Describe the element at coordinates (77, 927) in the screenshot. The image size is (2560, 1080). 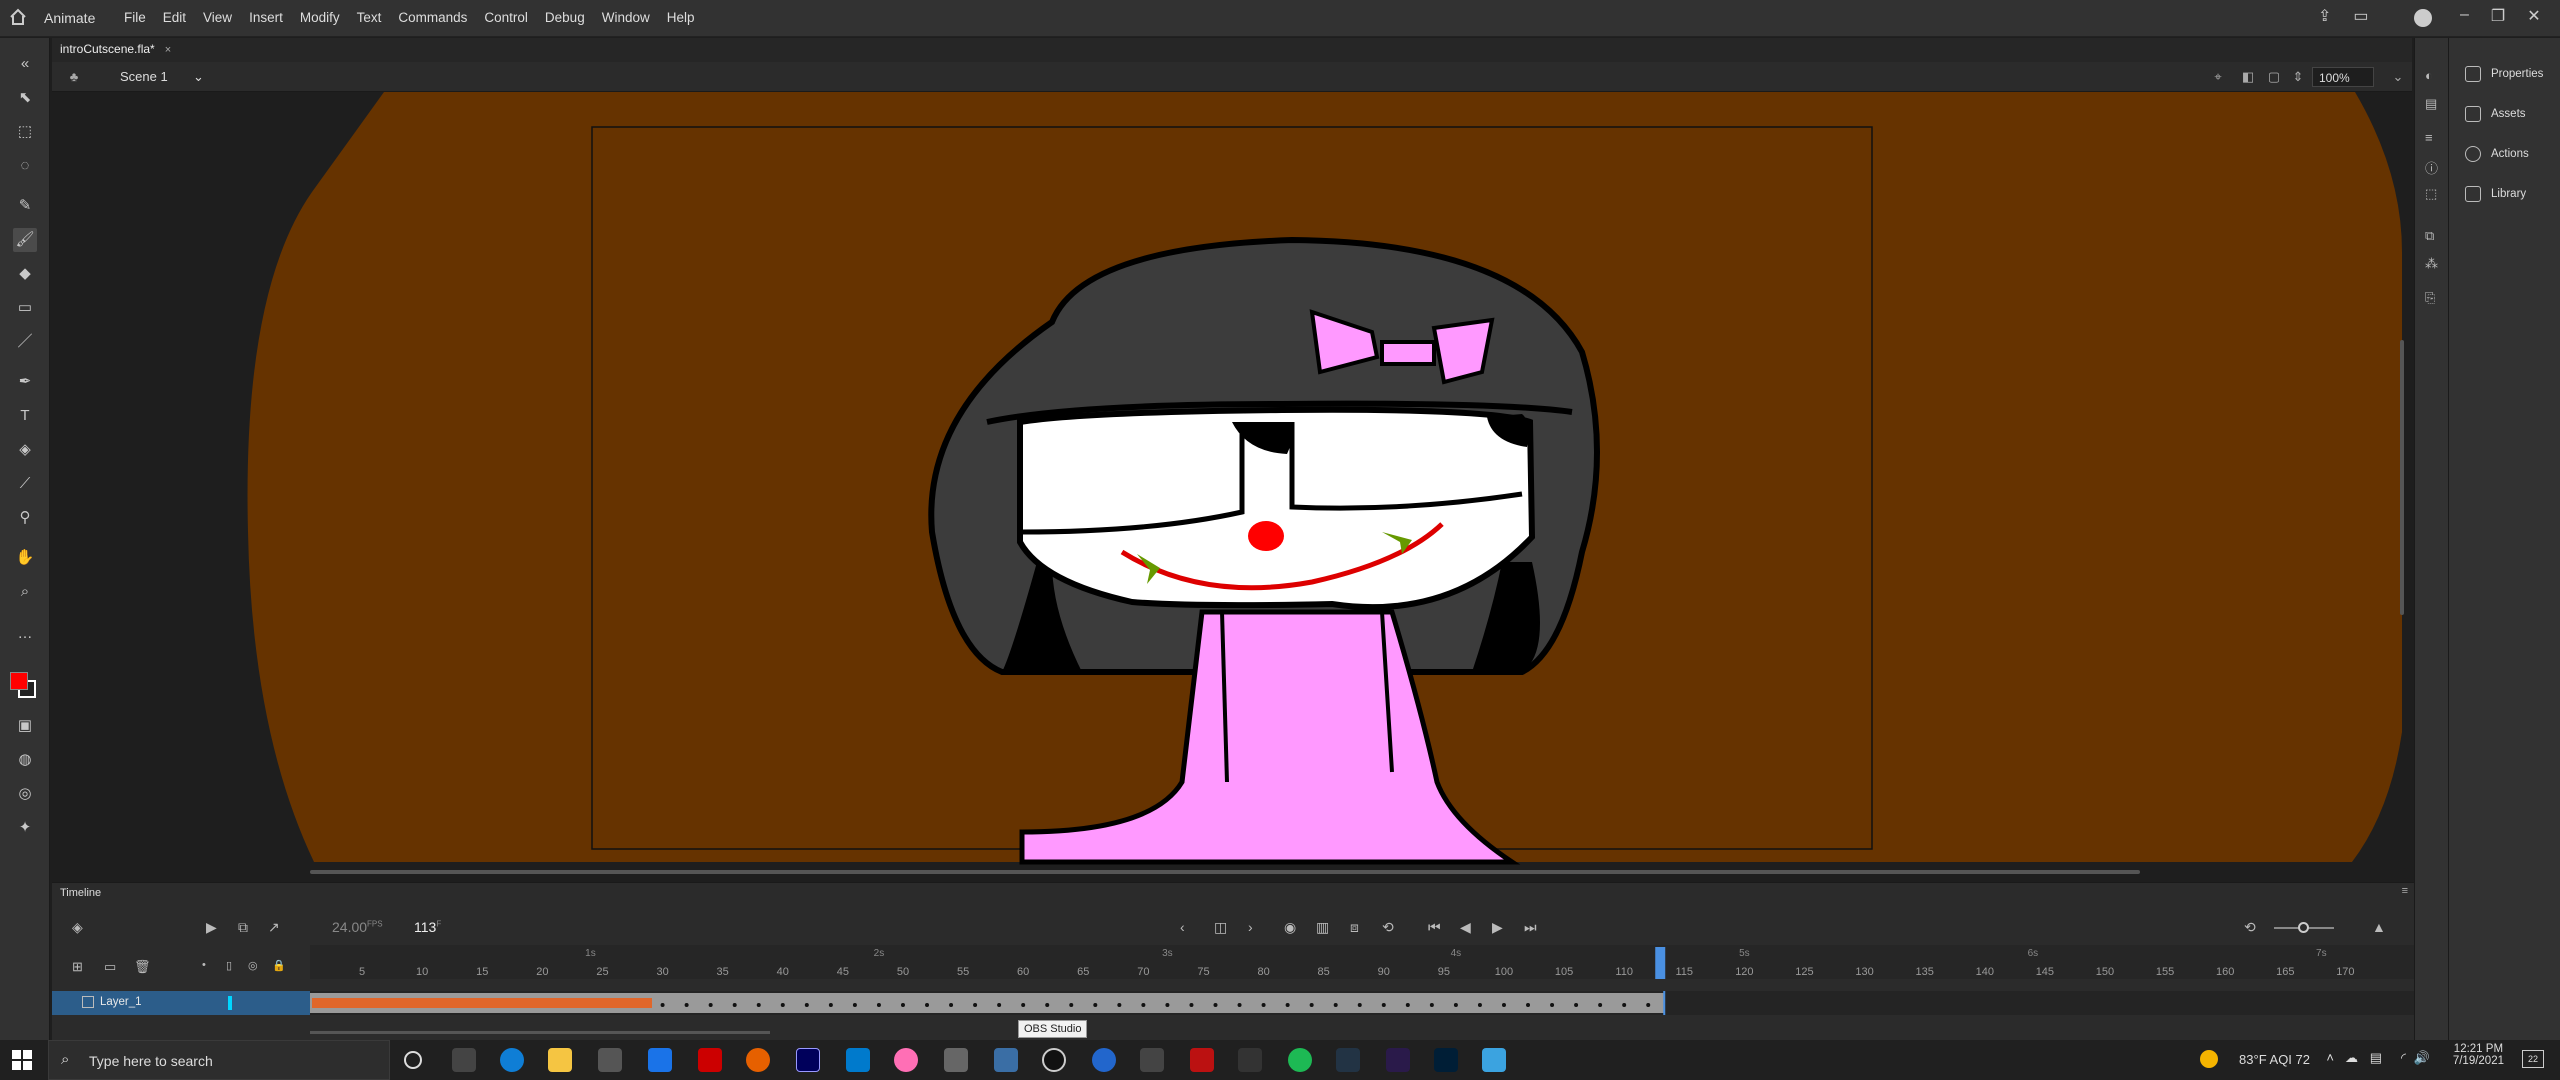
I see `layers-icon: ◈` at that location.